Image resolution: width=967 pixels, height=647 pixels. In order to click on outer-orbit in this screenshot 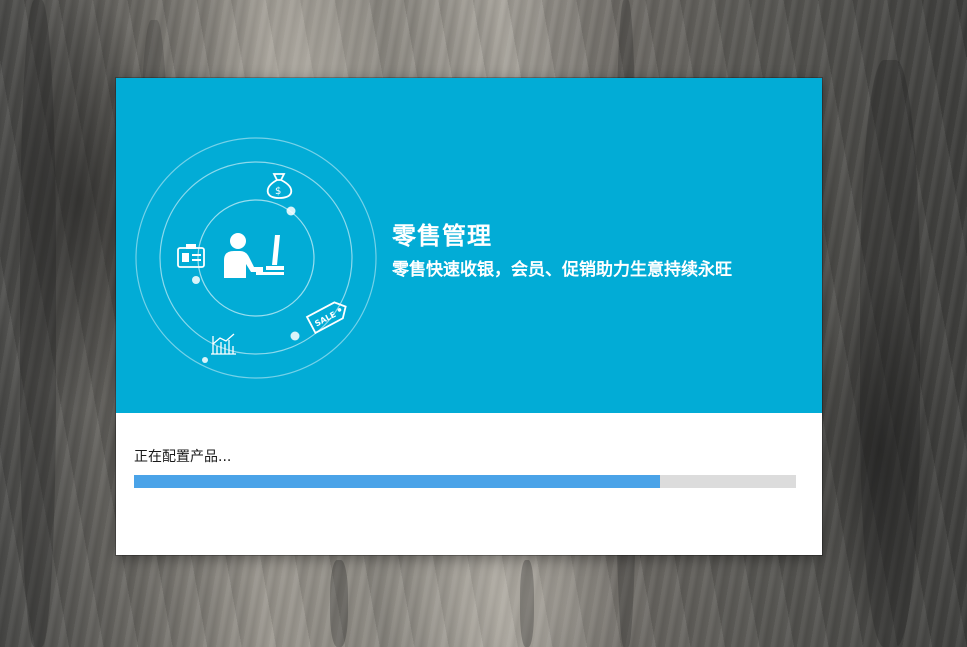, I will do `click(256, 258)`.